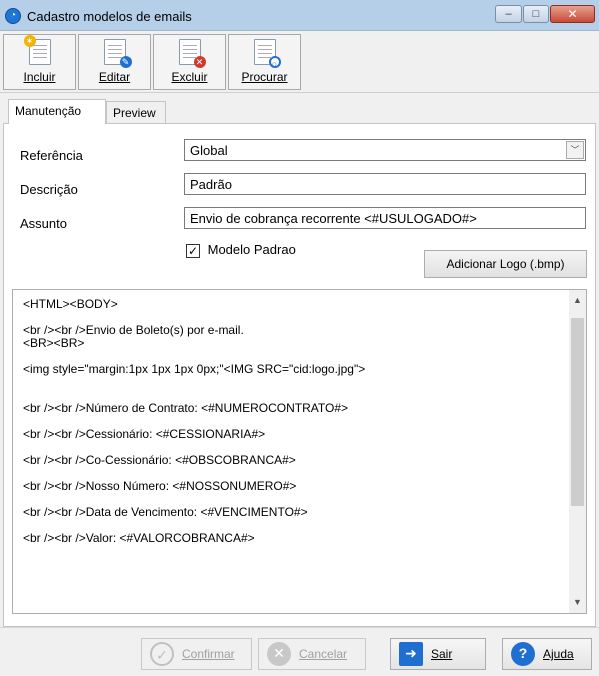 The height and width of the screenshot is (676, 599). I want to click on footer-bar: ✓ Confirmar ✕ Cancelar ➜ Sair ? Ajuda, so click(299, 651).